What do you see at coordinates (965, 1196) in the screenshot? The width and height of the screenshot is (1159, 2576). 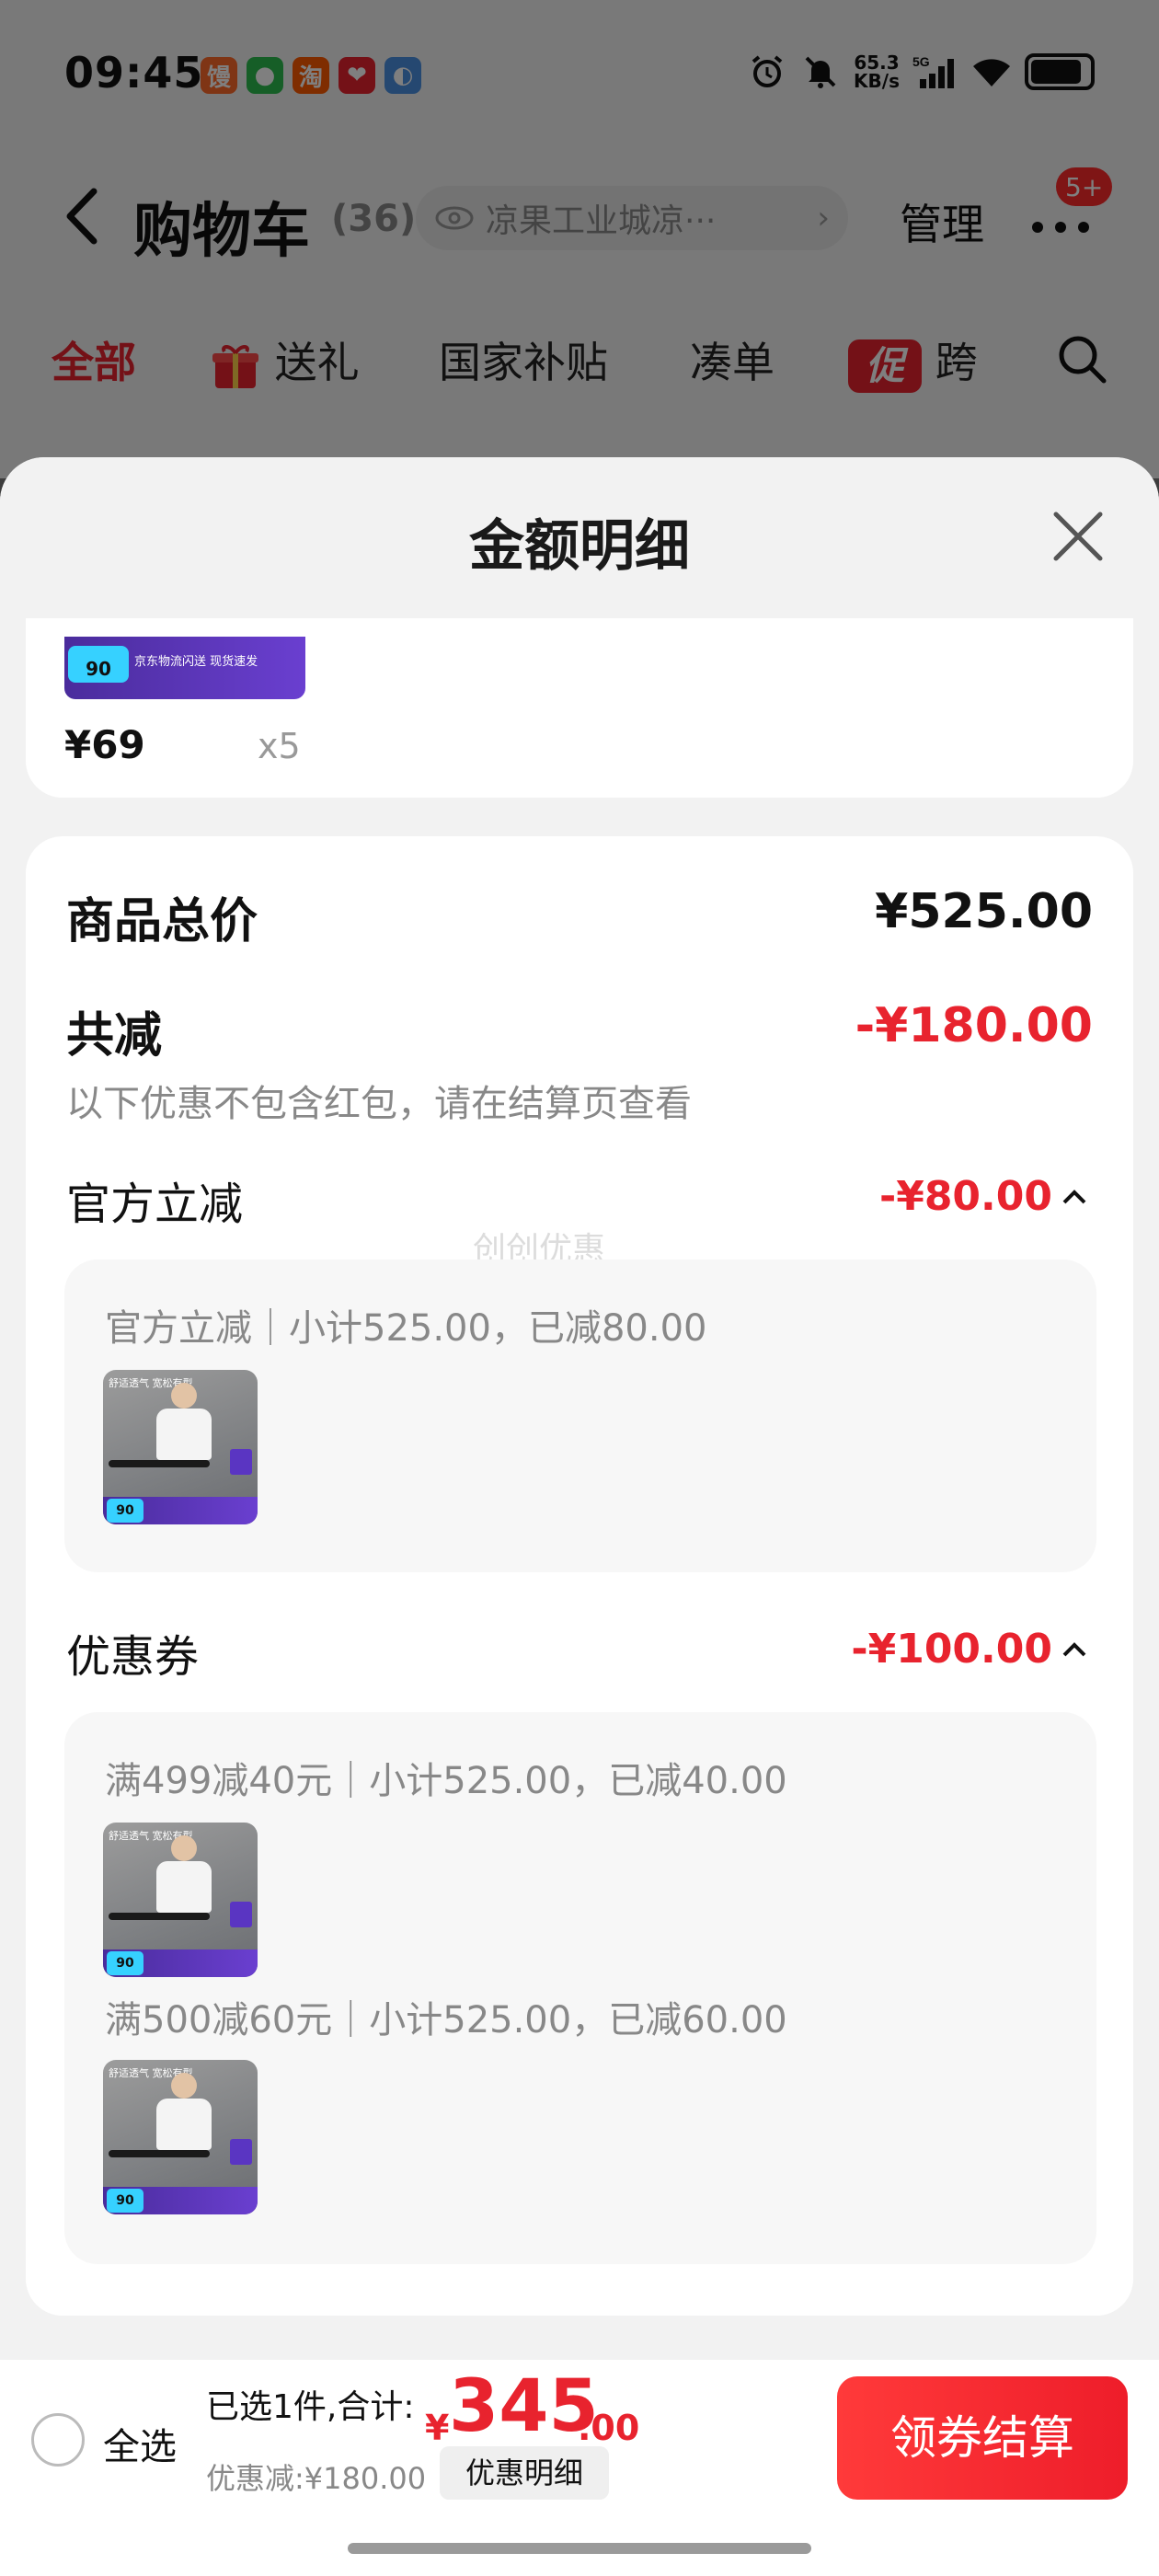 I see `official-reduction-value: -¥80.00` at bounding box center [965, 1196].